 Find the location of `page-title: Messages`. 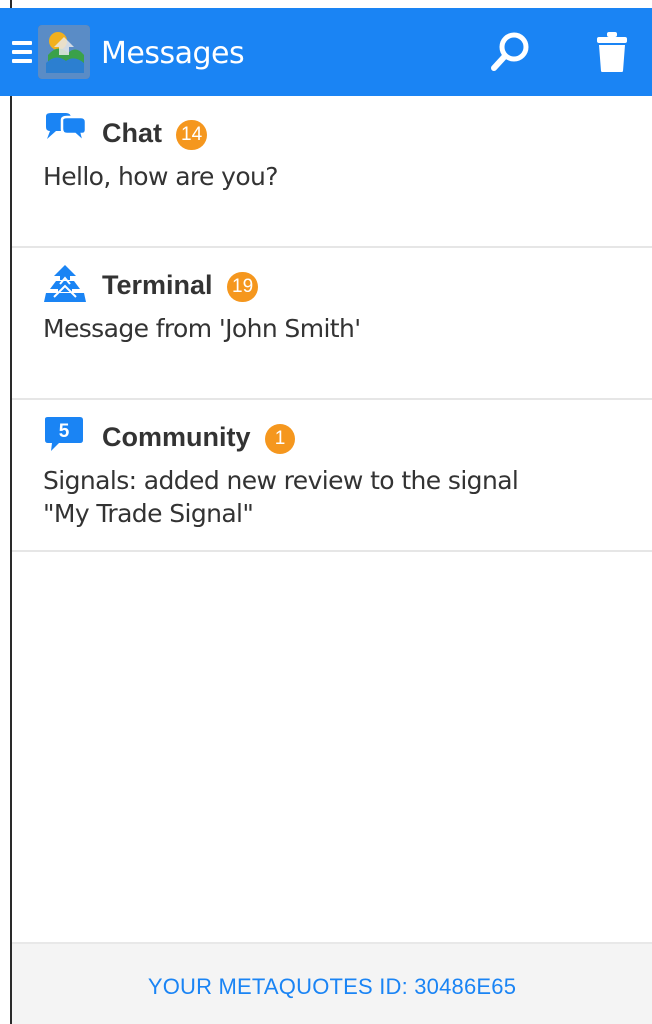

page-title: Messages is located at coordinates (173, 53).